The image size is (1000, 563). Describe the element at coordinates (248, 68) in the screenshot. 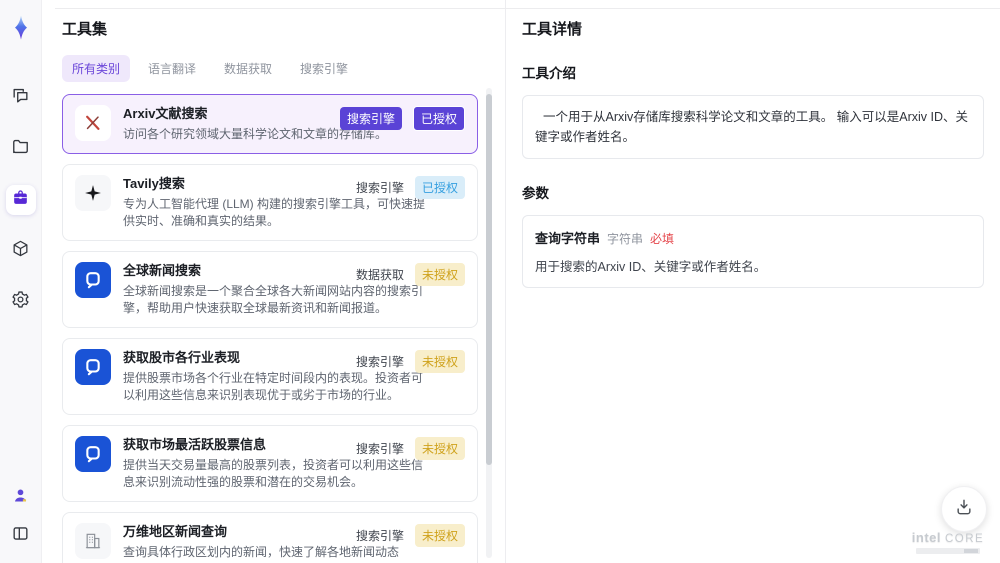

I see `tab-data-fetch: 数据获取` at that location.